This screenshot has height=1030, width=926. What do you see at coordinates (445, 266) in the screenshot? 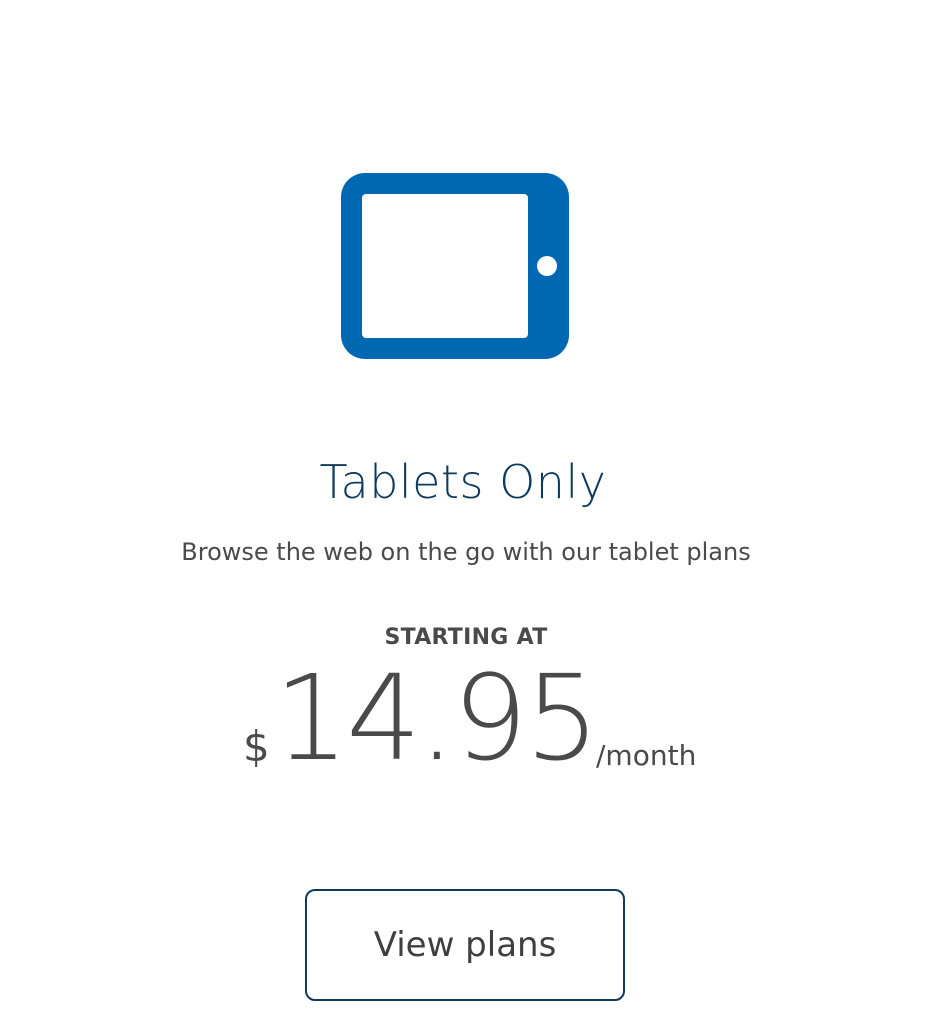
I see `tablet-screen` at bounding box center [445, 266].